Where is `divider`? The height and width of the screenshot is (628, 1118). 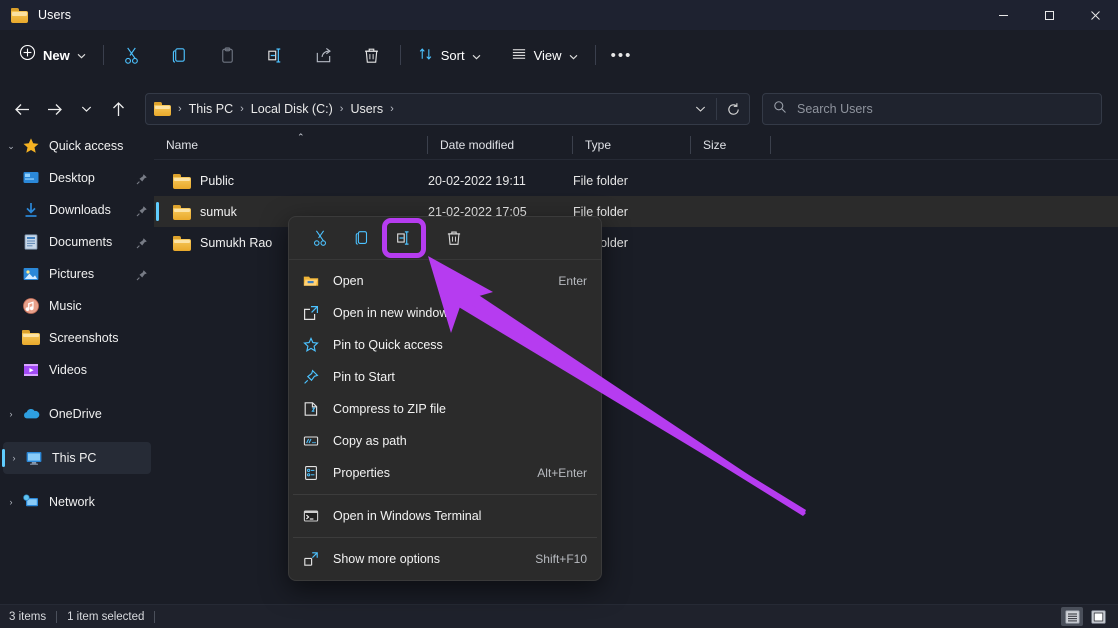
divider is located at coordinates (445, 537).